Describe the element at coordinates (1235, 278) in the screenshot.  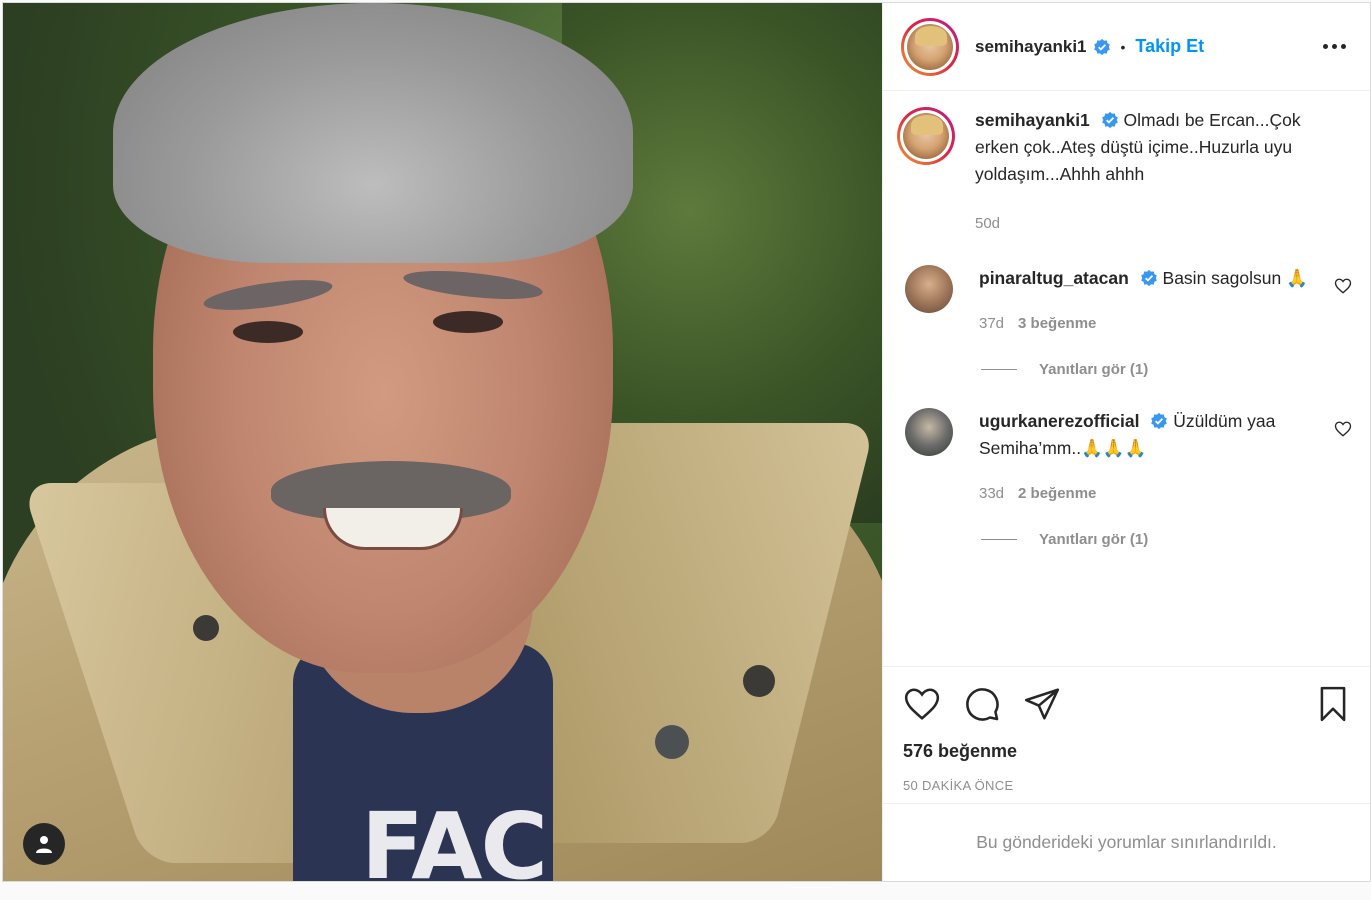
I see `comment-text: Basin sagolsun 🙏` at that location.